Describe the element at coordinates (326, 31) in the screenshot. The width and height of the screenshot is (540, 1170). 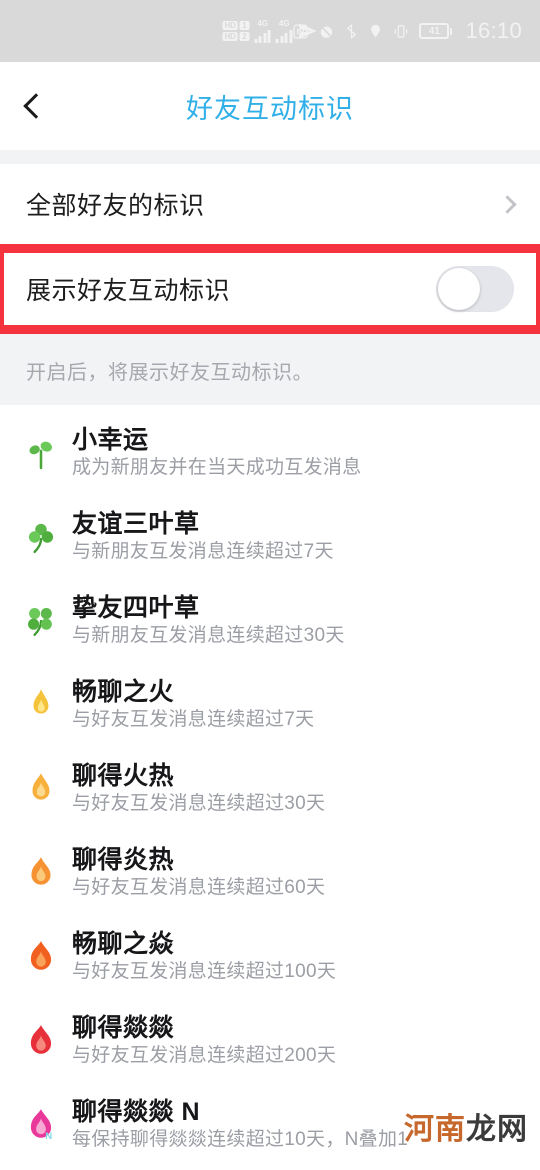
I see `alarm-off-icon` at that location.